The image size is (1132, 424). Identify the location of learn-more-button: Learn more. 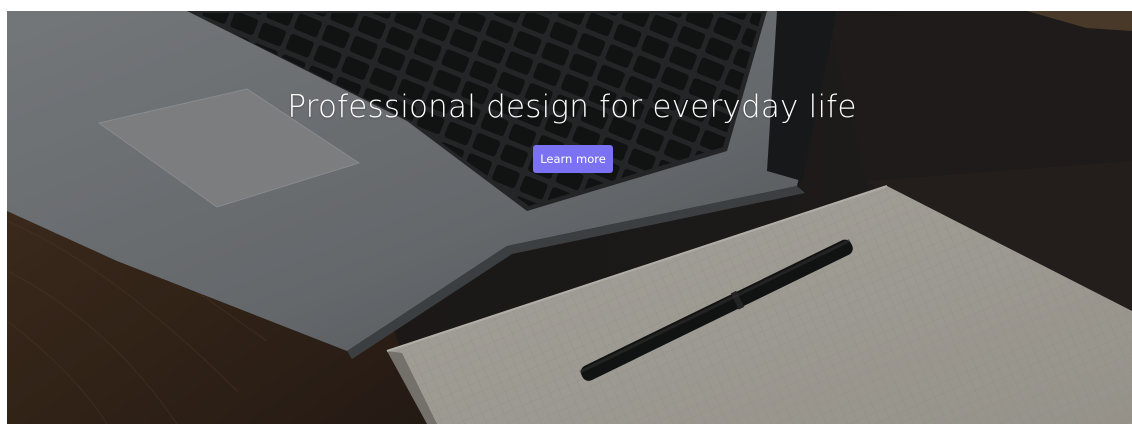
(573, 159).